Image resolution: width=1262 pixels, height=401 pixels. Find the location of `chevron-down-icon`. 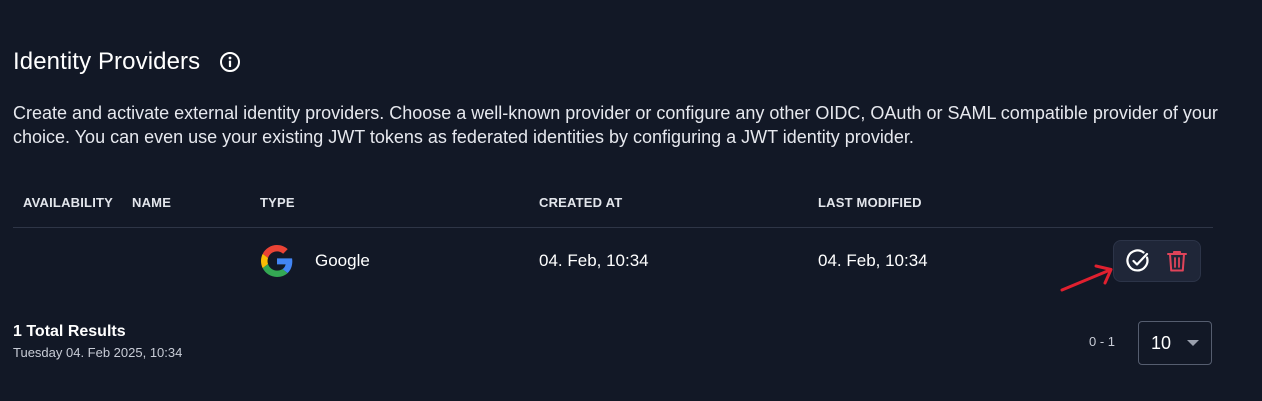

chevron-down-icon is located at coordinates (1193, 343).